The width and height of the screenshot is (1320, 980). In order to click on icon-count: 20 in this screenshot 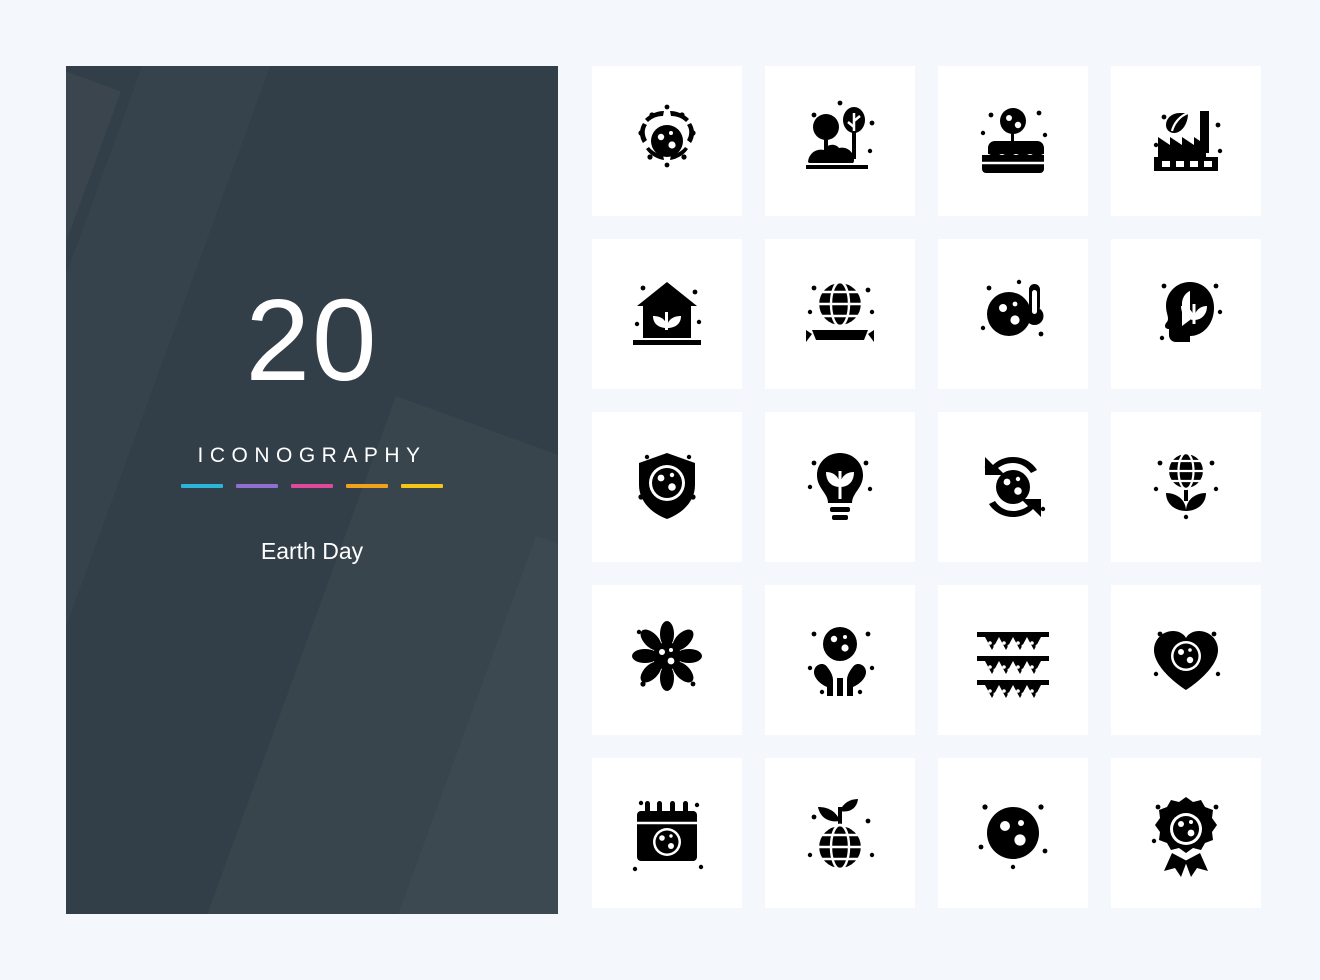, I will do `click(312, 340)`.